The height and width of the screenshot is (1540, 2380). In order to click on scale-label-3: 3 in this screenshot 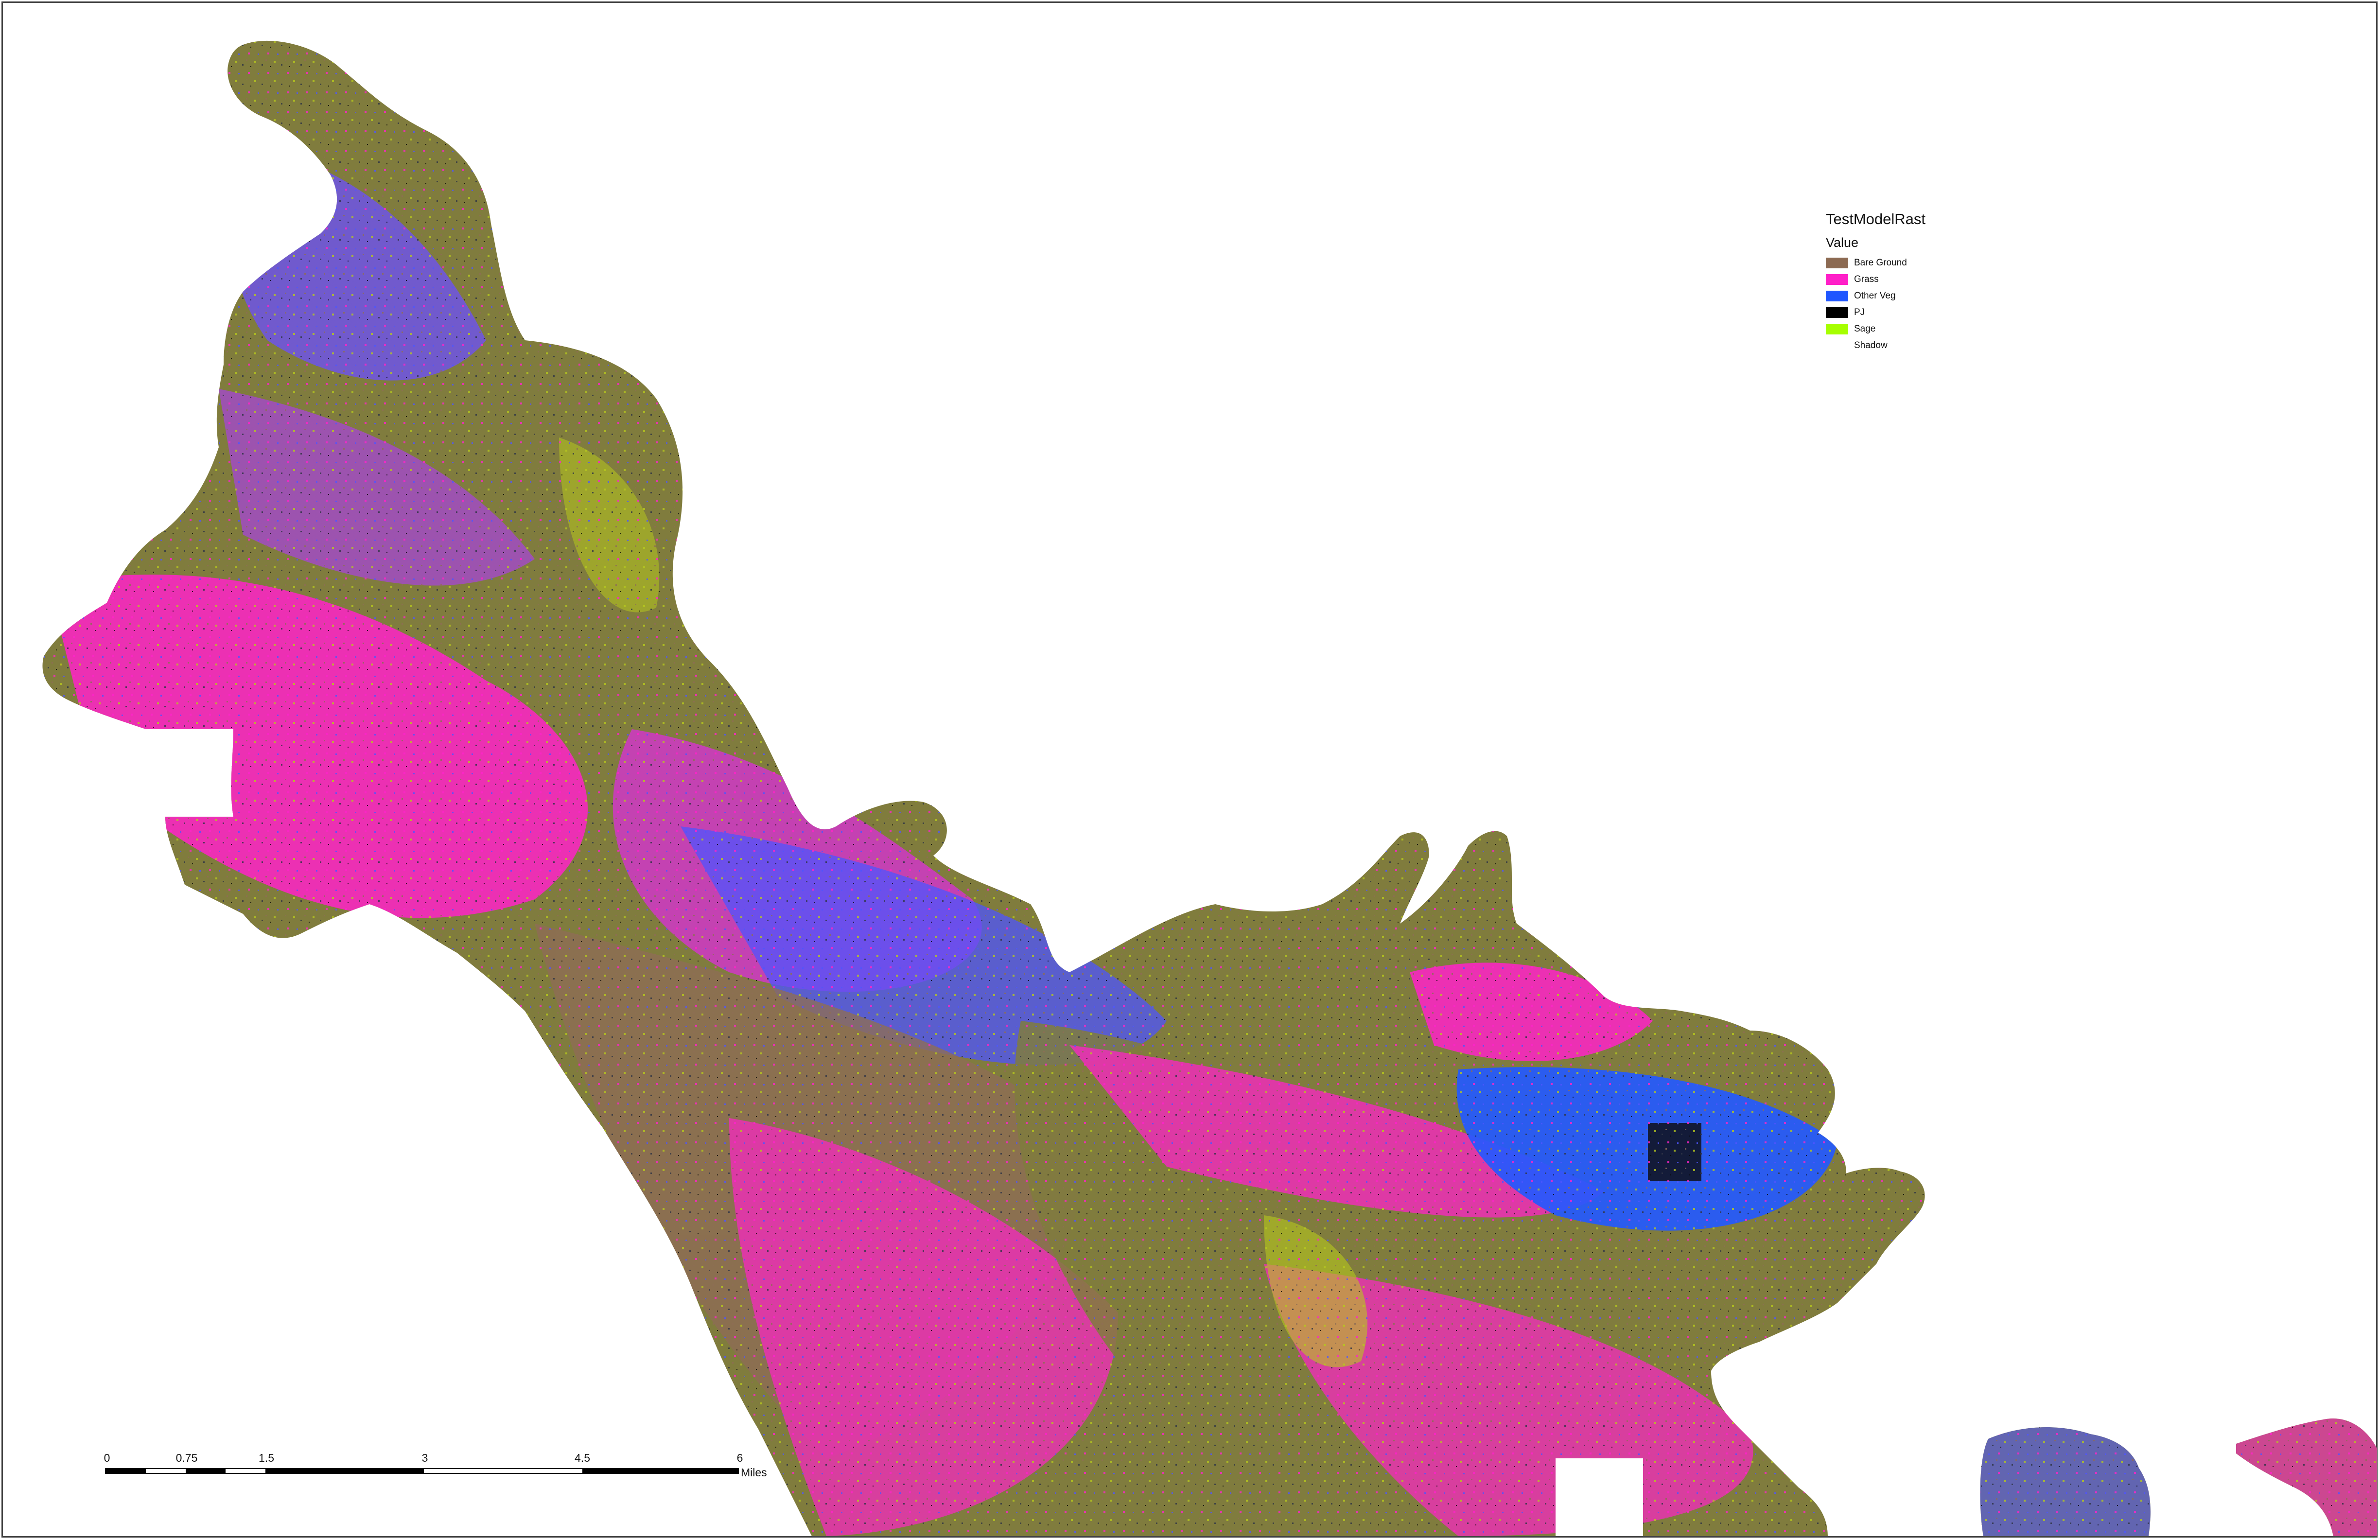, I will do `click(424, 1458)`.